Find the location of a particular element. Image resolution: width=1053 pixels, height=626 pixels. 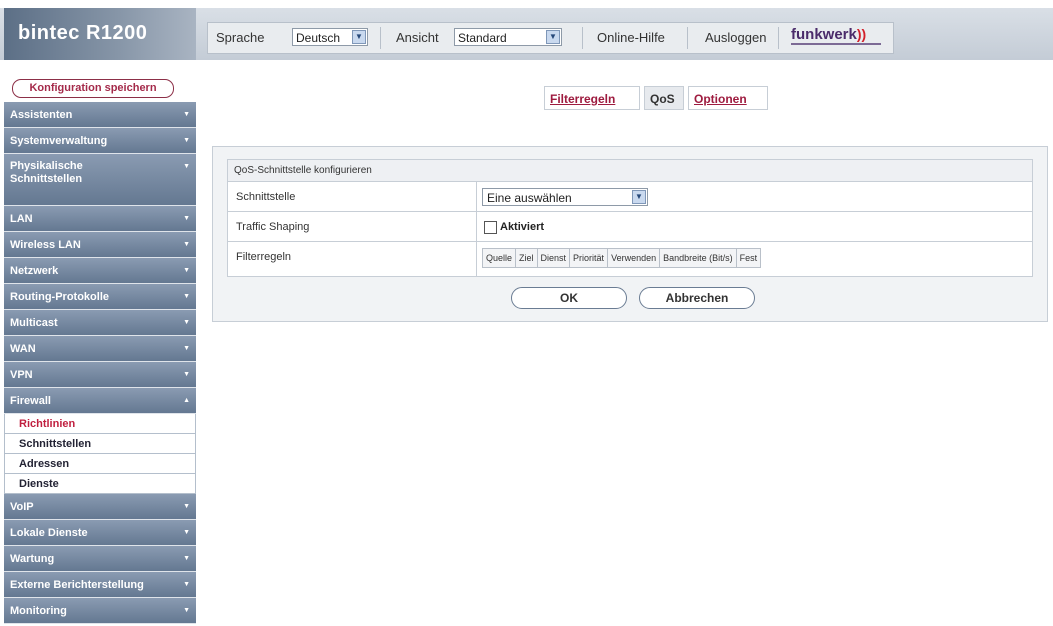

section-title: QoS-Schnittstelle konfigurieren is located at coordinates (630, 171).